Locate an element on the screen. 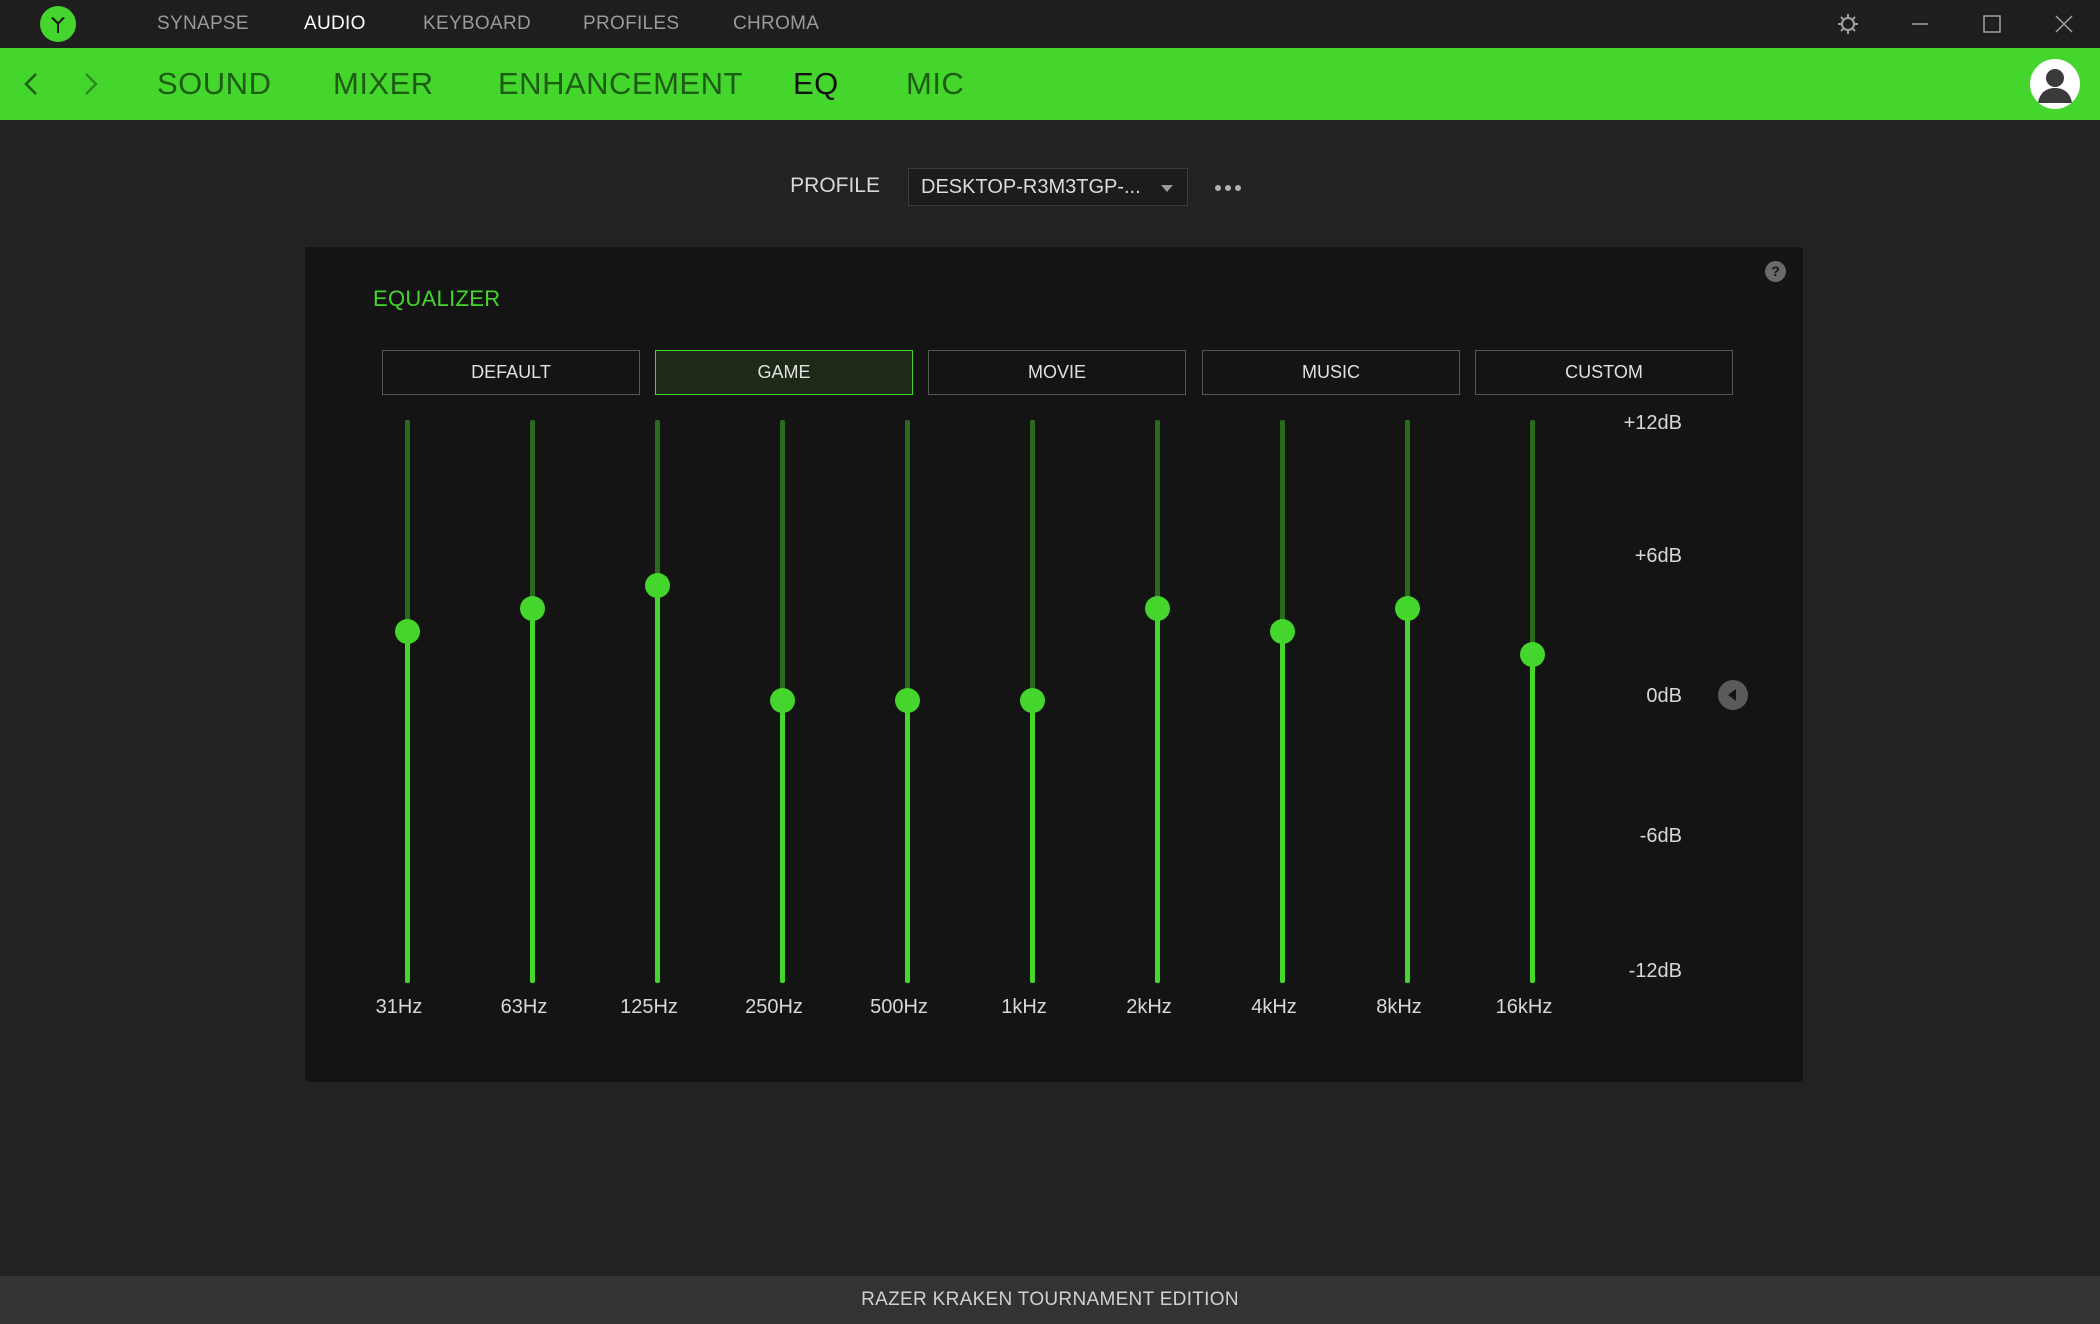 This screenshot has height=1324, width=2100. eq-slider-knob-8khz is located at coordinates (1407, 608).